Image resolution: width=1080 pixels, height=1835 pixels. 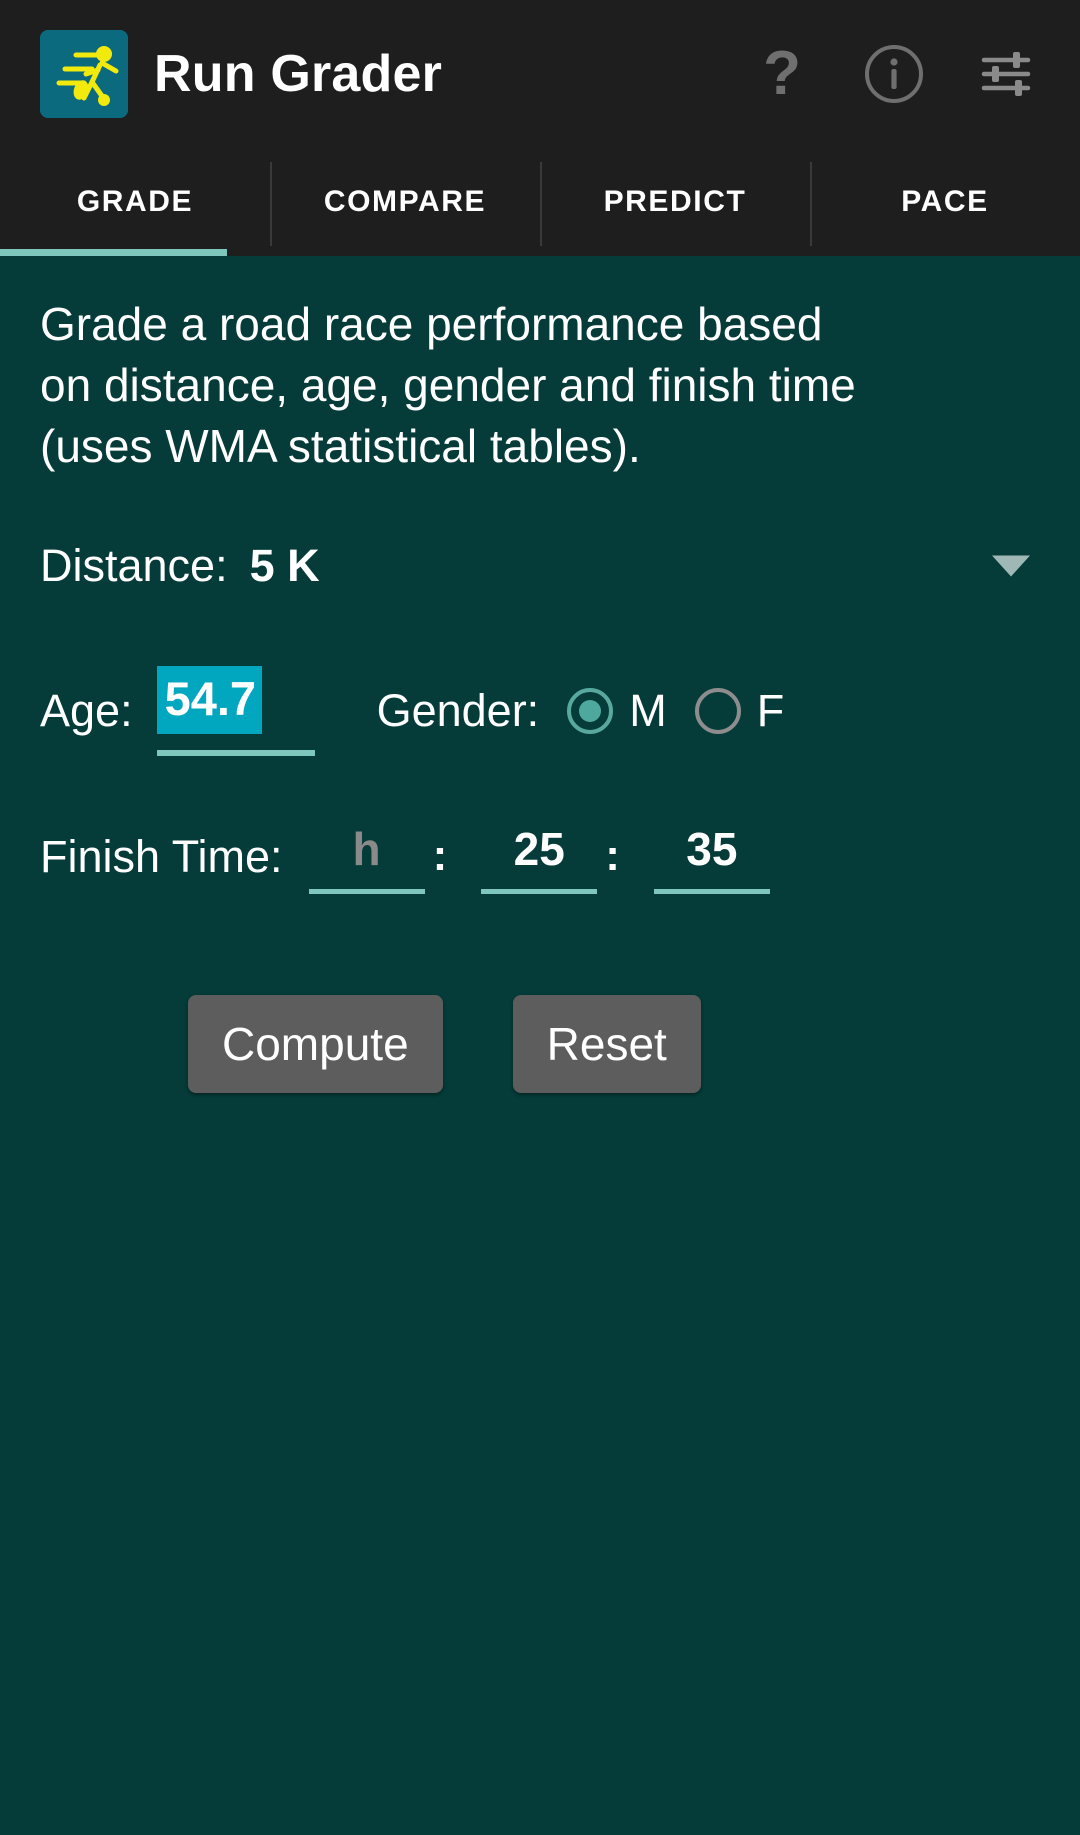 I want to click on seconds-underline, so click(x=711, y=891).